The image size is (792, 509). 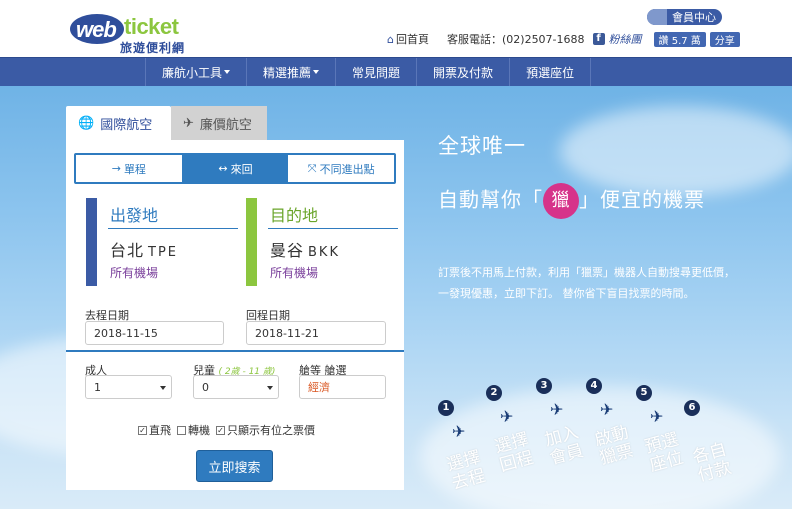 I want to click on site-logo: web ticket 旅遊便利網, so click(x=135, y=32).